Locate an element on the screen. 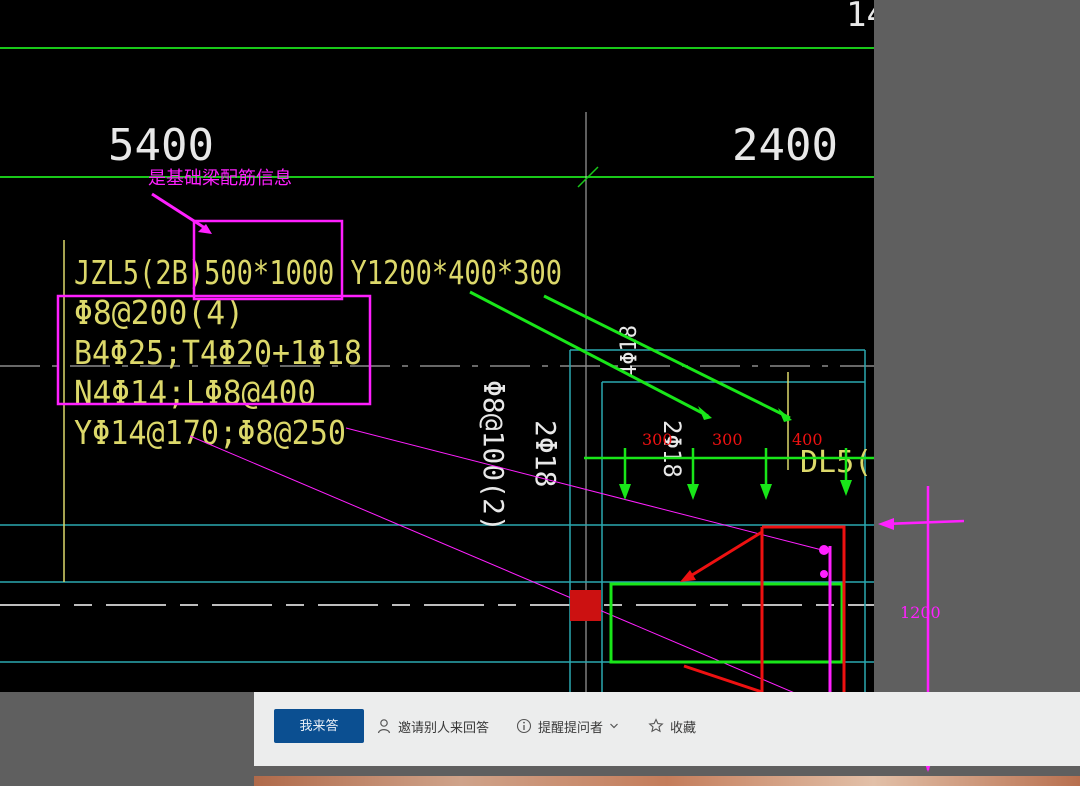 This screenshot has width=1080, height=786. beam-line-4: N4Φ14;LΦ8@400 is located at coordinates (195, 392).